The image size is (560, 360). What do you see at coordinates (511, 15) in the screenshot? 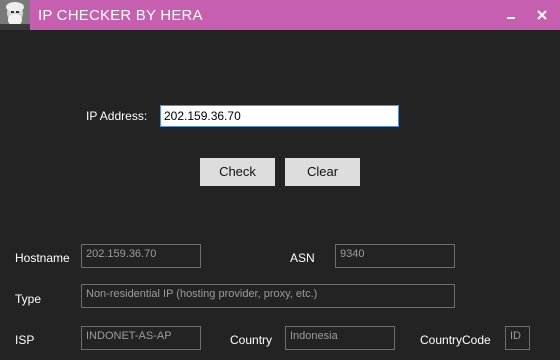
I see `minimize-button` at bounding box center [511, 15].